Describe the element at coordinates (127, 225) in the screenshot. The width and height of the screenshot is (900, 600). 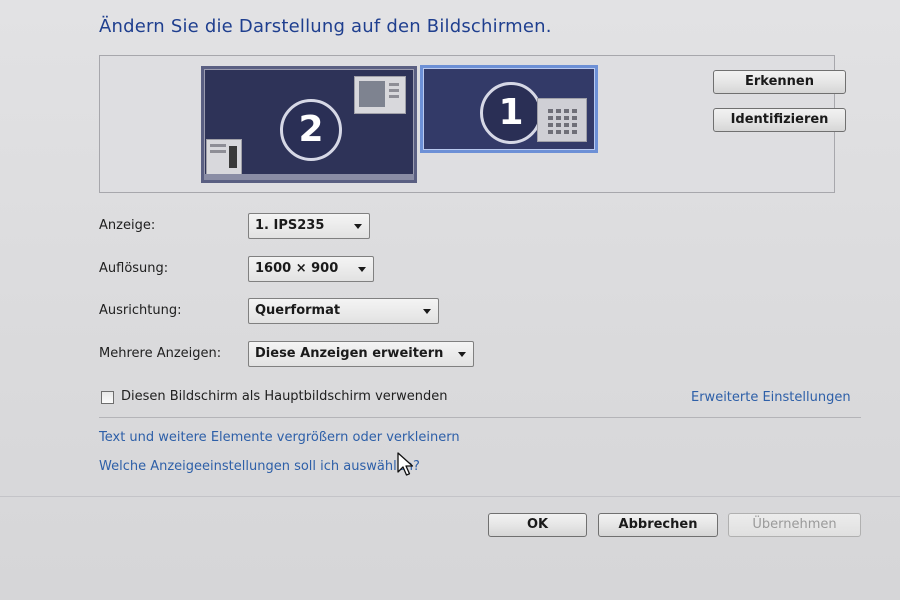
I see `anzeige-label: Anzeige:` at that location.